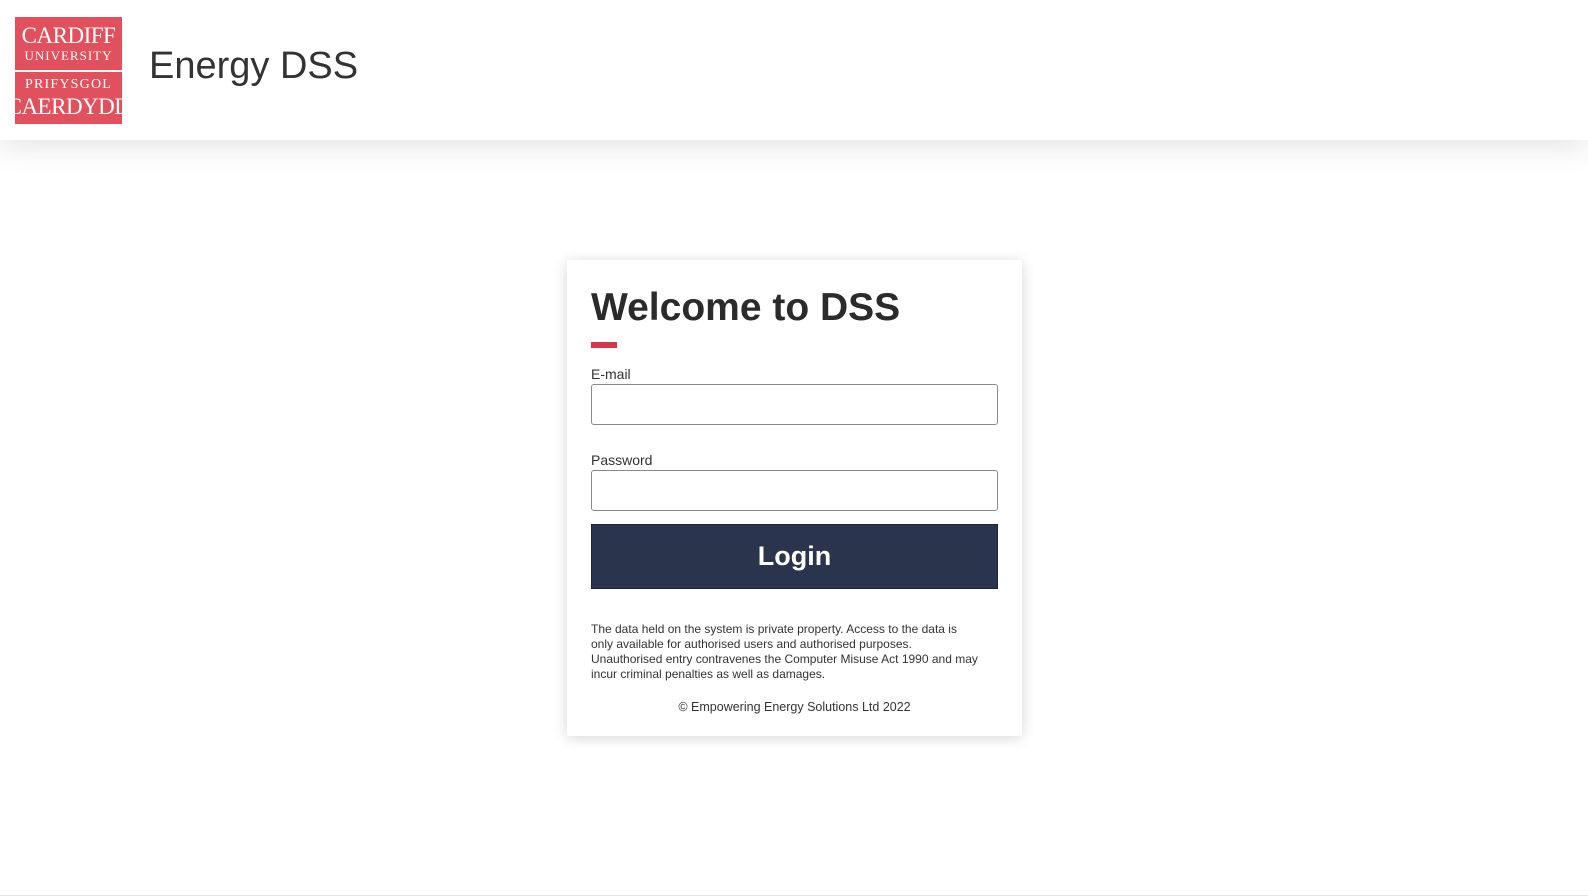 This screenshot has width=1588, height=896. What do you see at coordinates (254, 66) in the screenshot?
I see `app-title: Energy DSS` at bounding box center [254, 66].